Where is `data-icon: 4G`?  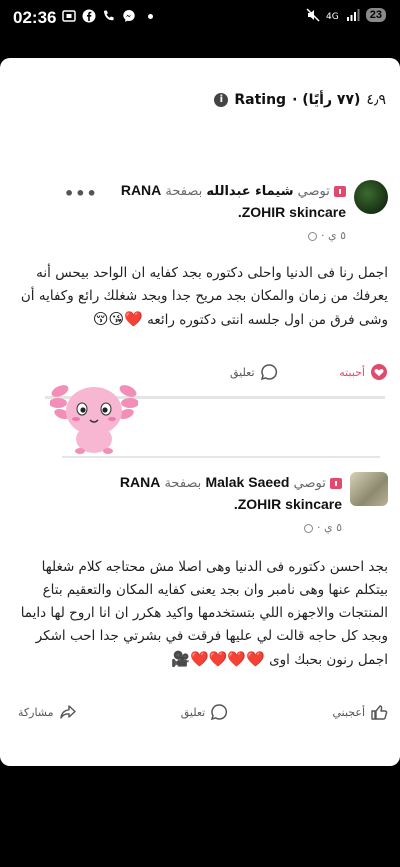
data-icon: 4G is located at coordinates (332, 17).